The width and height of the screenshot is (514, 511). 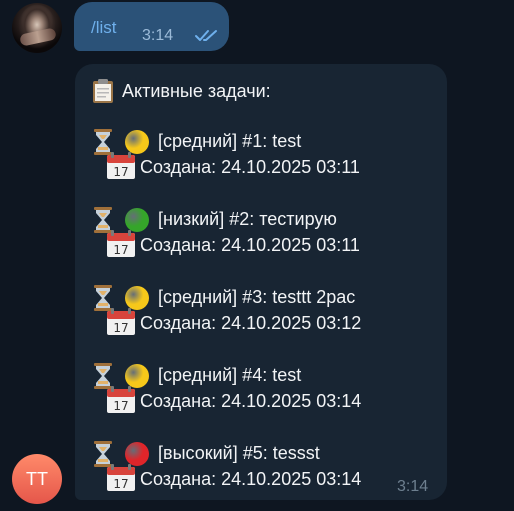 What do you see at coordinates (247, 219) in the screenshot?
I see `task-title: [низкий] #2: тестирую` at bounding box center [247, 219].